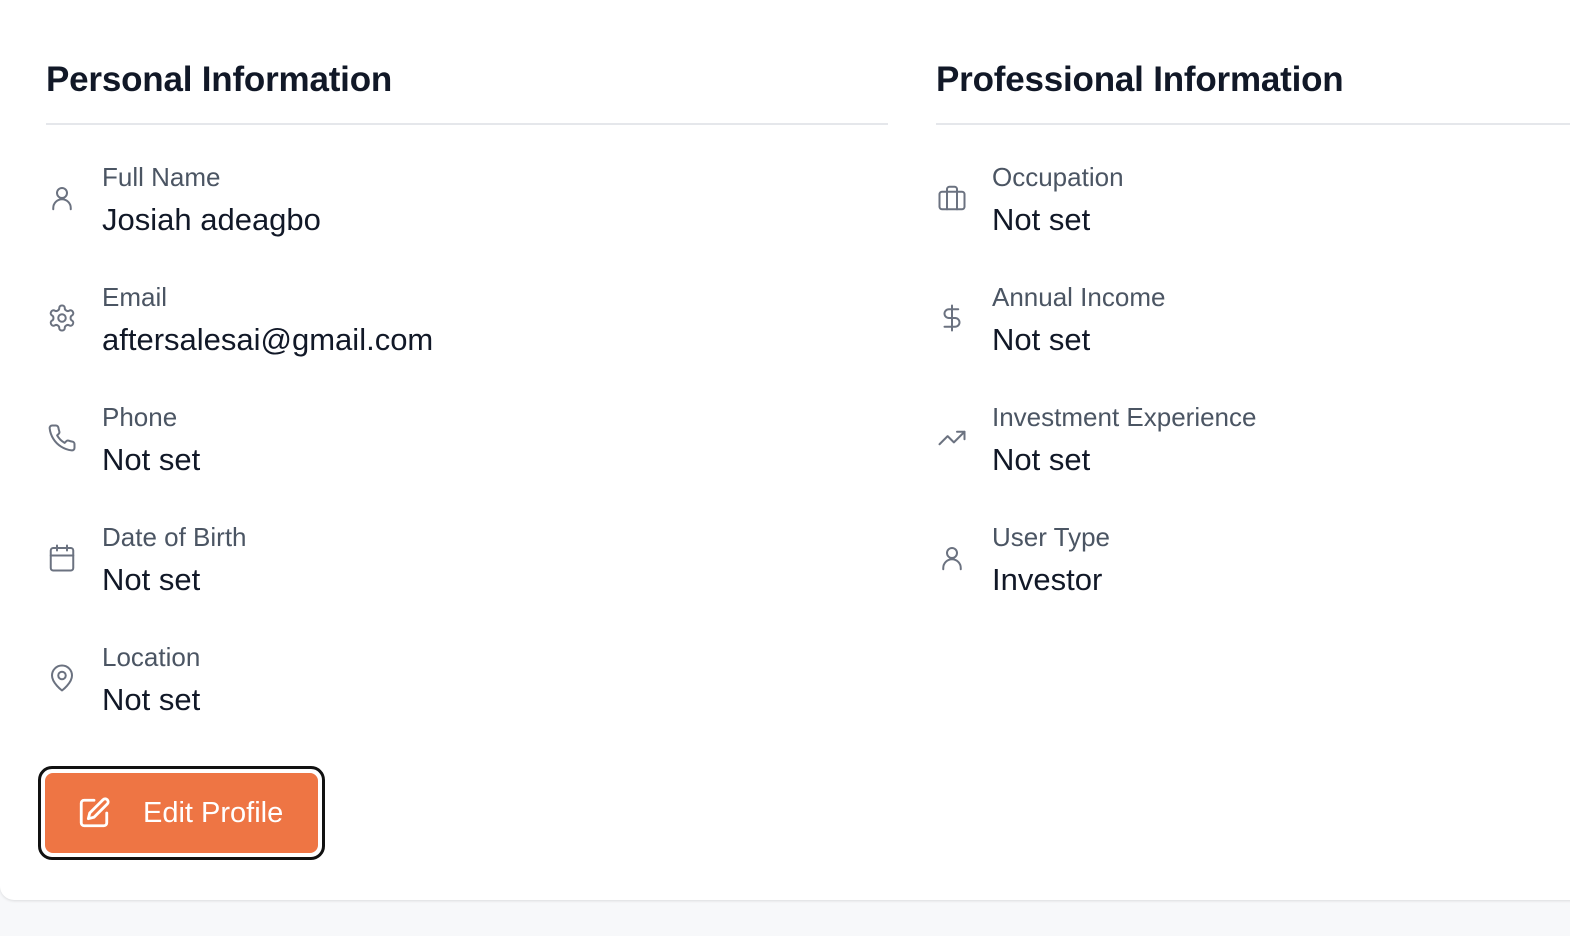 The image size is (1570, 936). I want to click on edit-profile-button: Edit Profile, so click(181, 813).